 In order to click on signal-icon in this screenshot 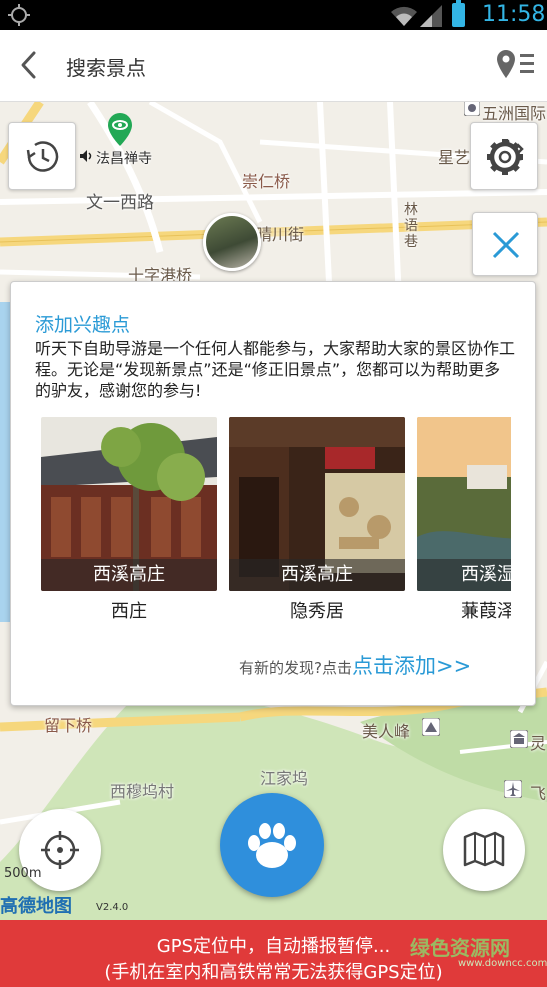, I will do `click(431, 16)`.